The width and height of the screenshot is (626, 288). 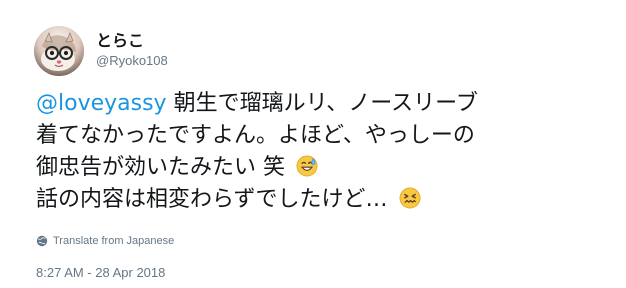 I want to click on tweet-line-1-text: 朝生で瑠璃ルリ、ノースリーブ, so click(x=325, y=103).